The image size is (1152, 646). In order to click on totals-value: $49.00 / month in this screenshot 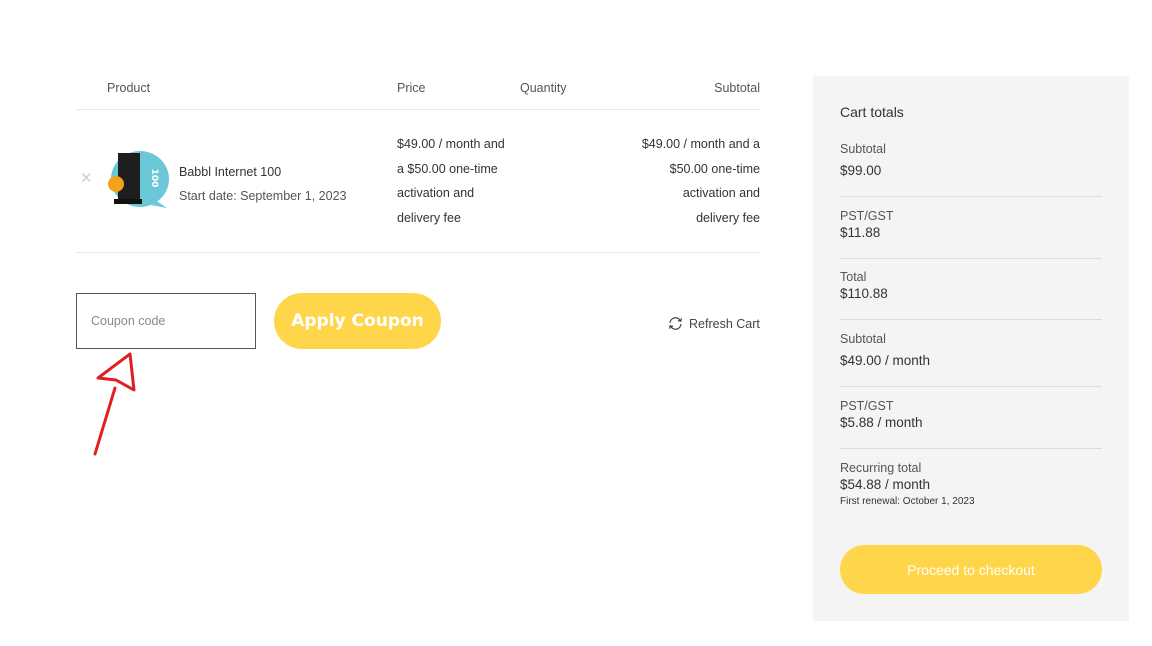, I will do `click(885, 360)`.